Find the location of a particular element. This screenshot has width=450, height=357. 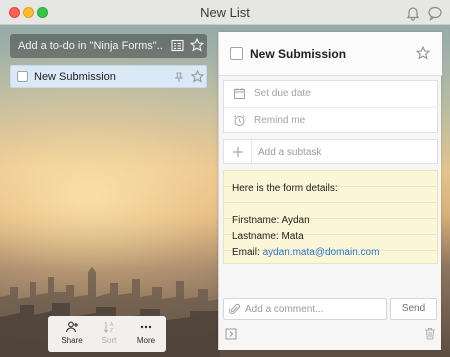

window-title: New List is located at coordinates (225, 12).